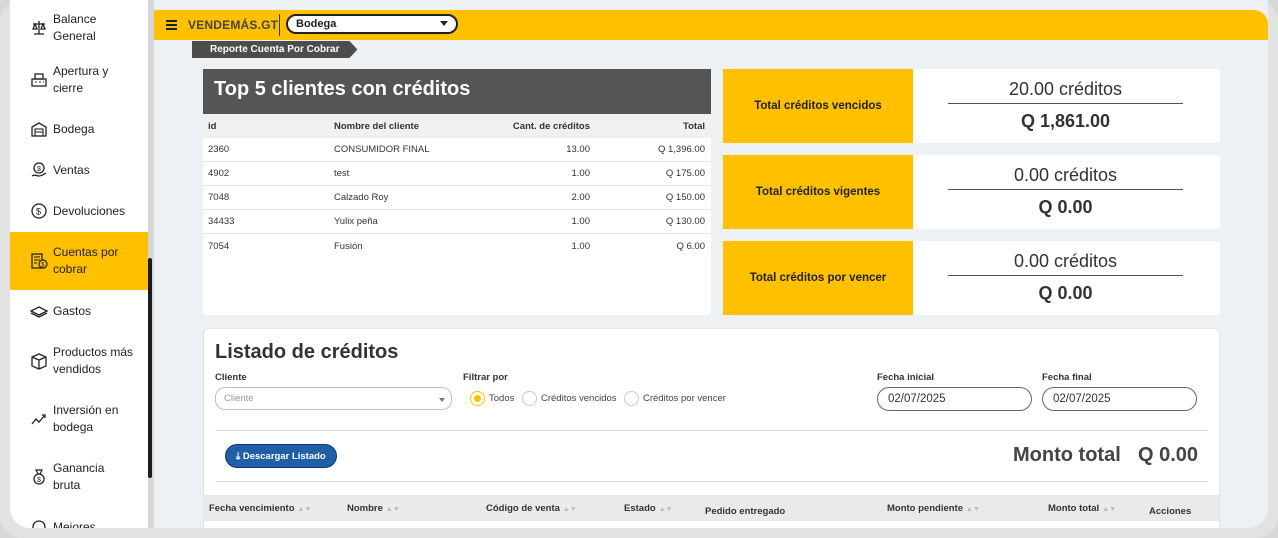 The image size is (1278, 538). What do you see at coordinates (89, 210) in the screenshot?
I see `sidebar-item-label: Devoluciones` at bounding box center [89, 210].